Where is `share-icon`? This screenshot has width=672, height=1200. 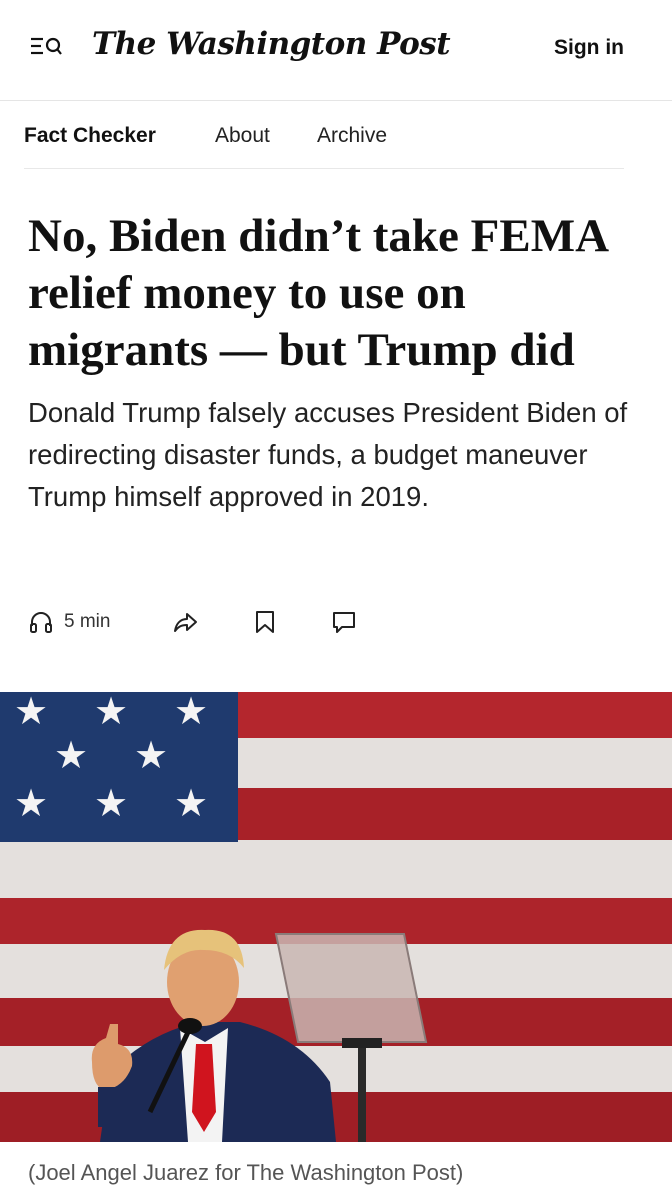 share-icon is located at coordinates (185, 622).